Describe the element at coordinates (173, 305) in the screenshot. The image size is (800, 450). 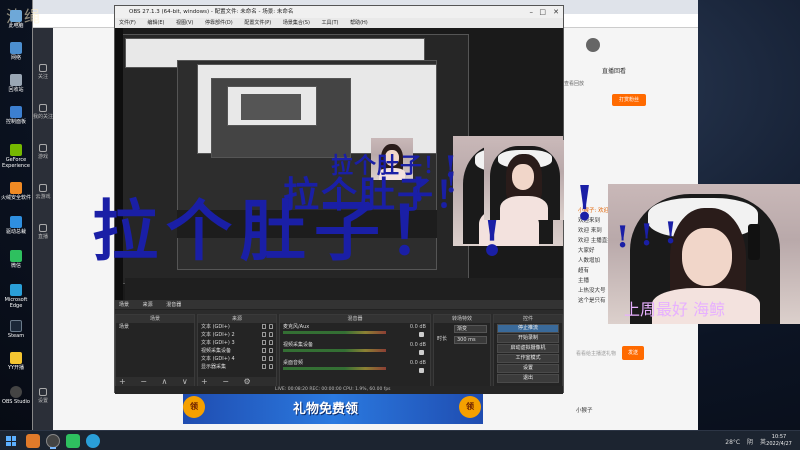
I see `tab-mixer: 混音器` at that location.